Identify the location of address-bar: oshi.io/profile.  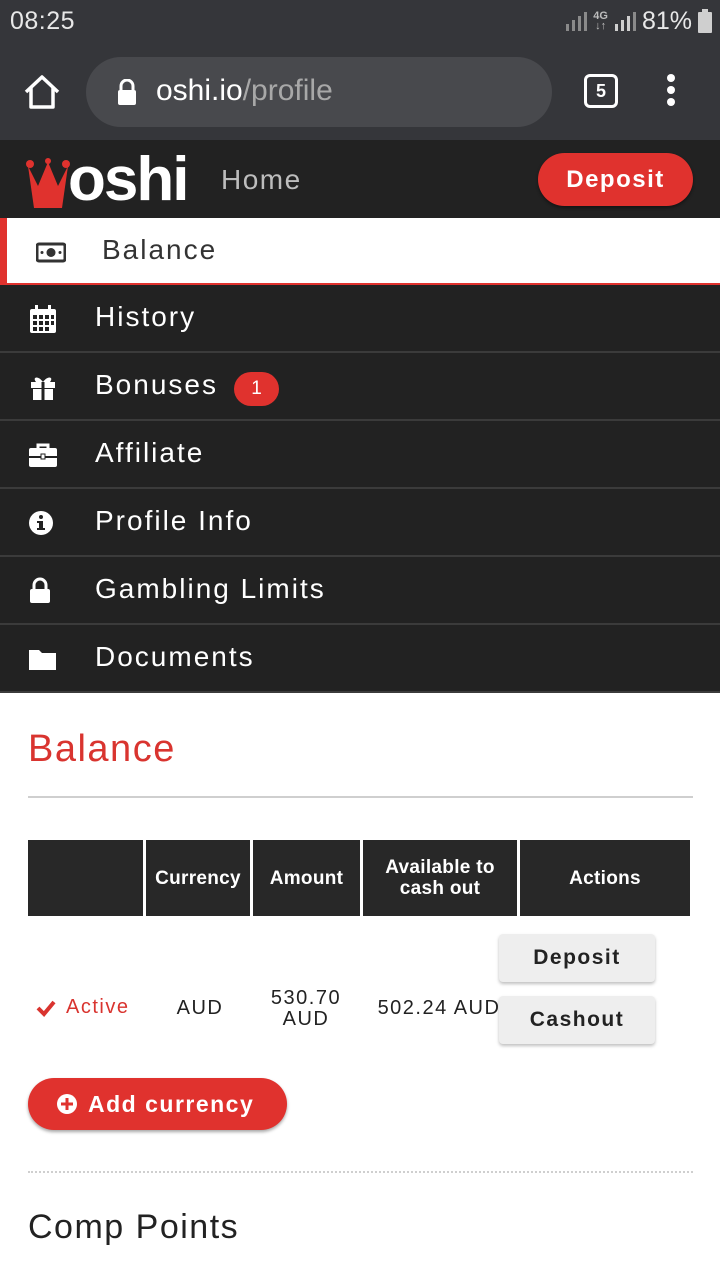
(319, 92).